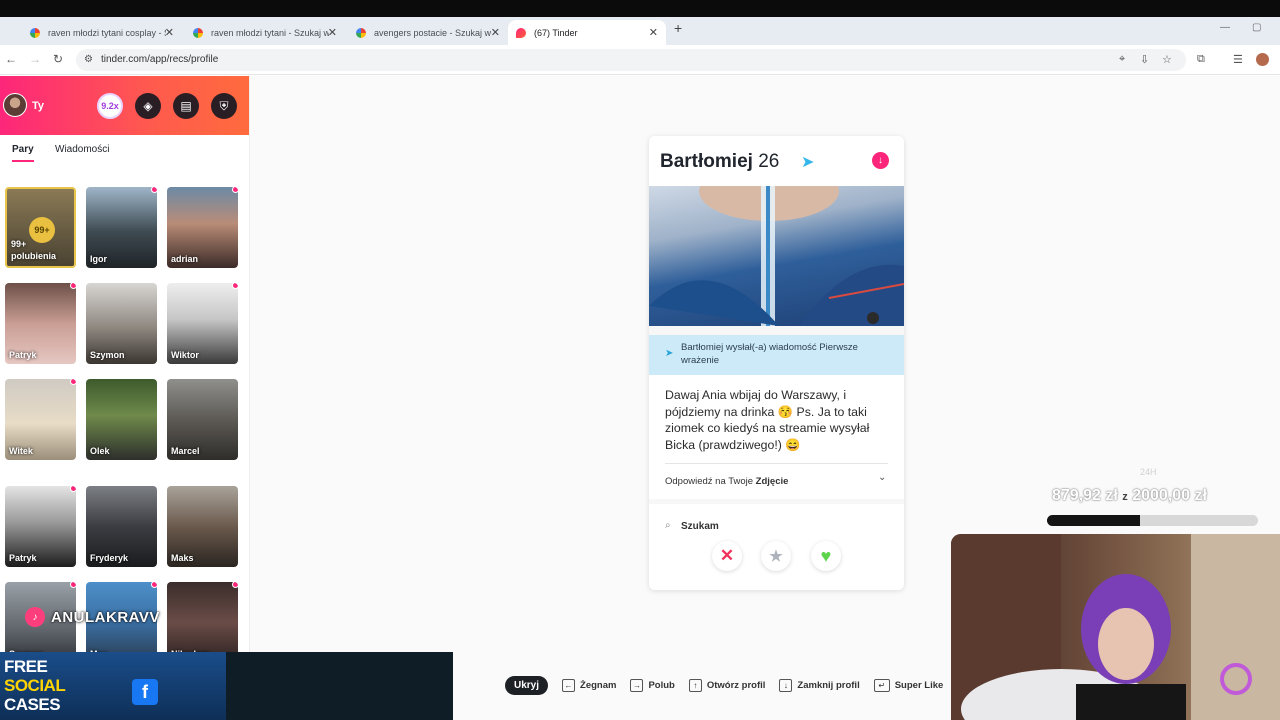 The width and height of the screenshot is (1280, 720). What do you see at coordinates (669, 353) in the screenshot?
I see `paper-plane-icon: ➤` at bounding box center [669, 353].